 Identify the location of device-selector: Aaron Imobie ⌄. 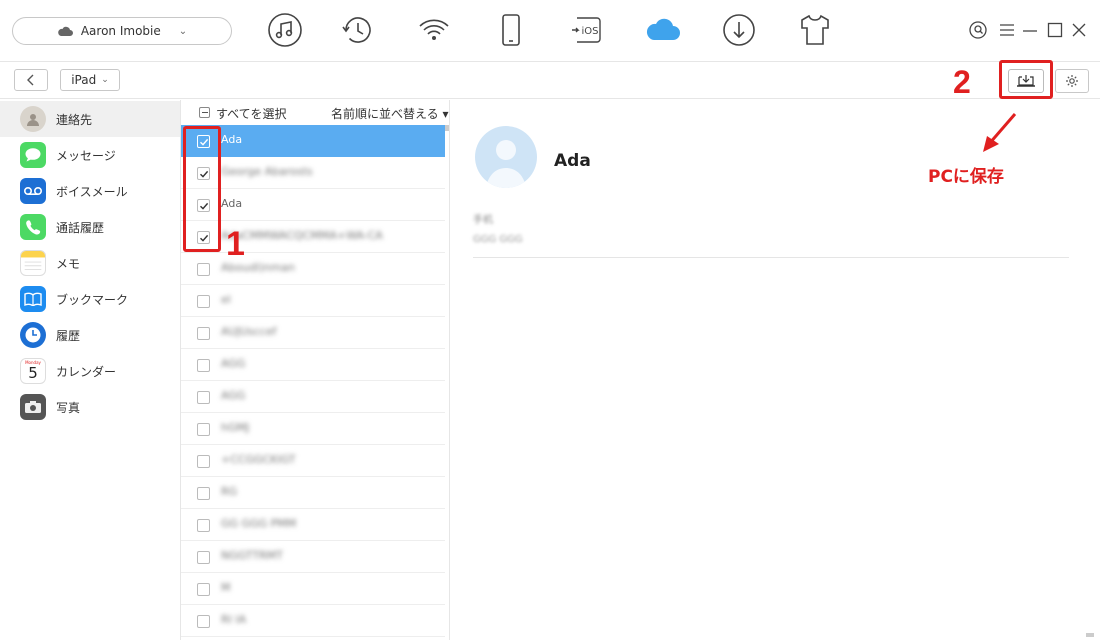
(122, 31).